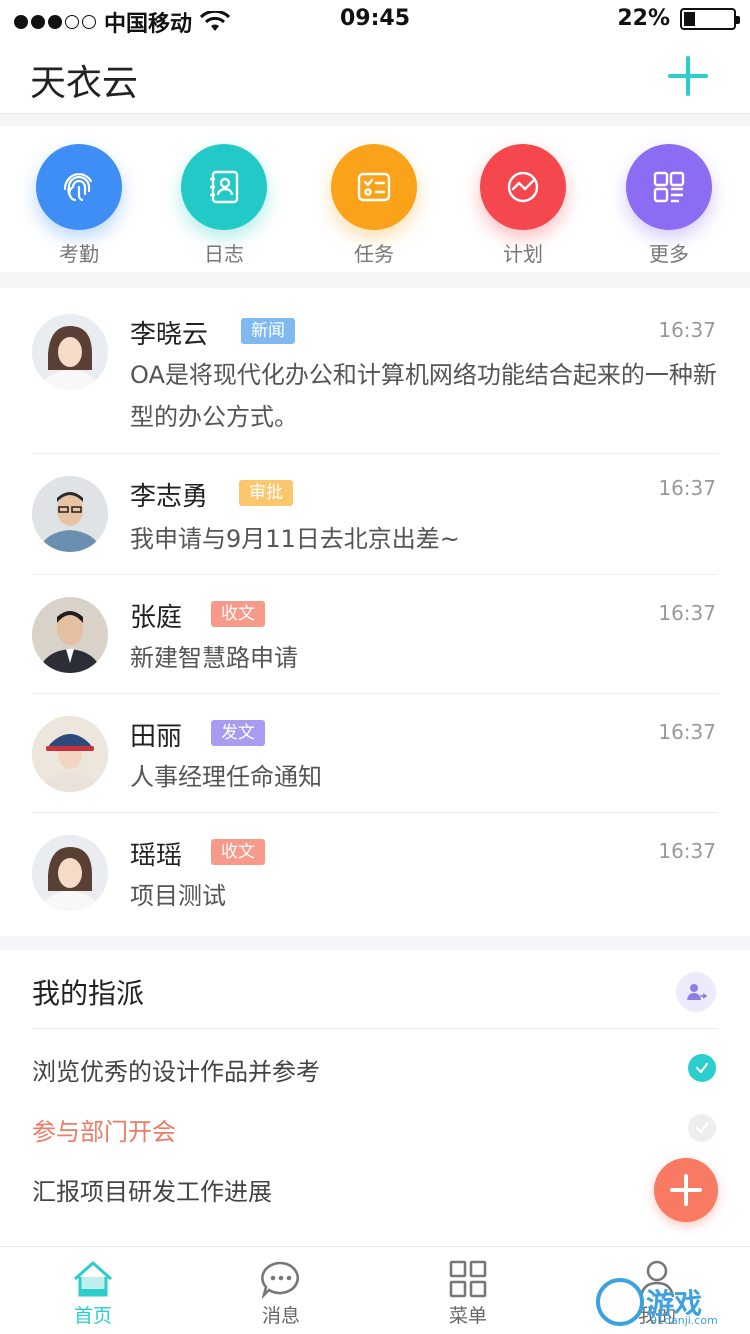 Image resolution: width=750 pixels, height=1334 pixels. I want to click on site-watermark: 游戏 91danji.com, so click(671, 1304).